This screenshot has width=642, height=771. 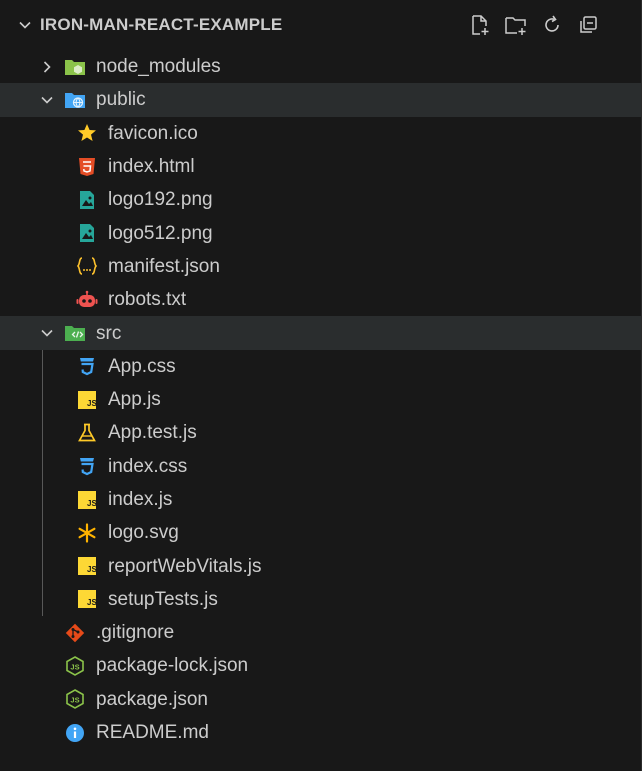 What do you see at coordinates (516, 25) in the screenshot?
I see `new-folder-icon` at bounding box center [516, 25].